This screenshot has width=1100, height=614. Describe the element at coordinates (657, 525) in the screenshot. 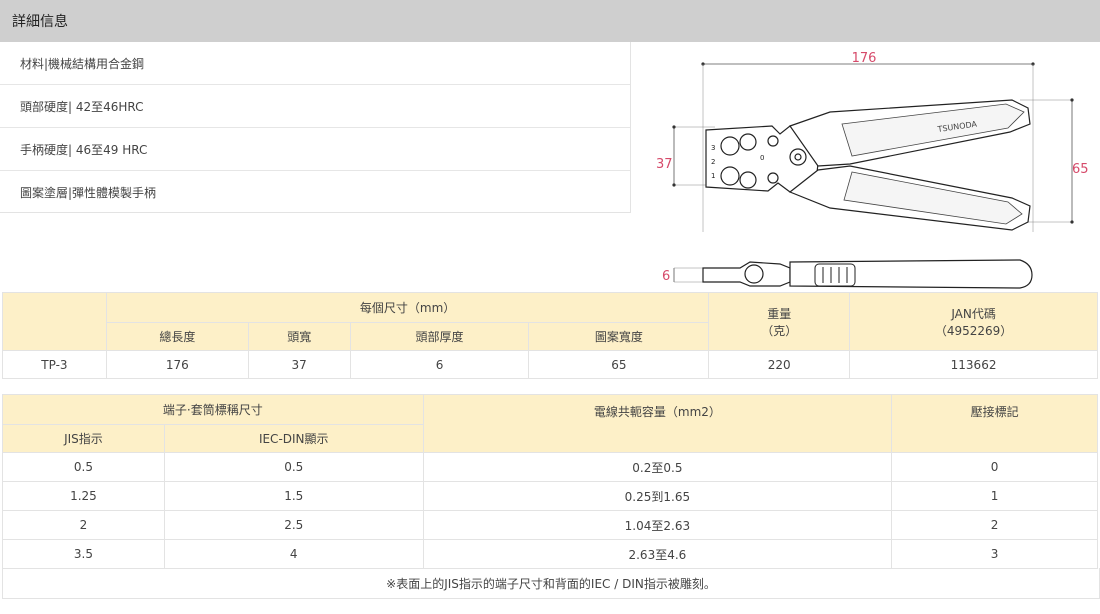

I see `wire-cell: 1.04至2.63` at that location.